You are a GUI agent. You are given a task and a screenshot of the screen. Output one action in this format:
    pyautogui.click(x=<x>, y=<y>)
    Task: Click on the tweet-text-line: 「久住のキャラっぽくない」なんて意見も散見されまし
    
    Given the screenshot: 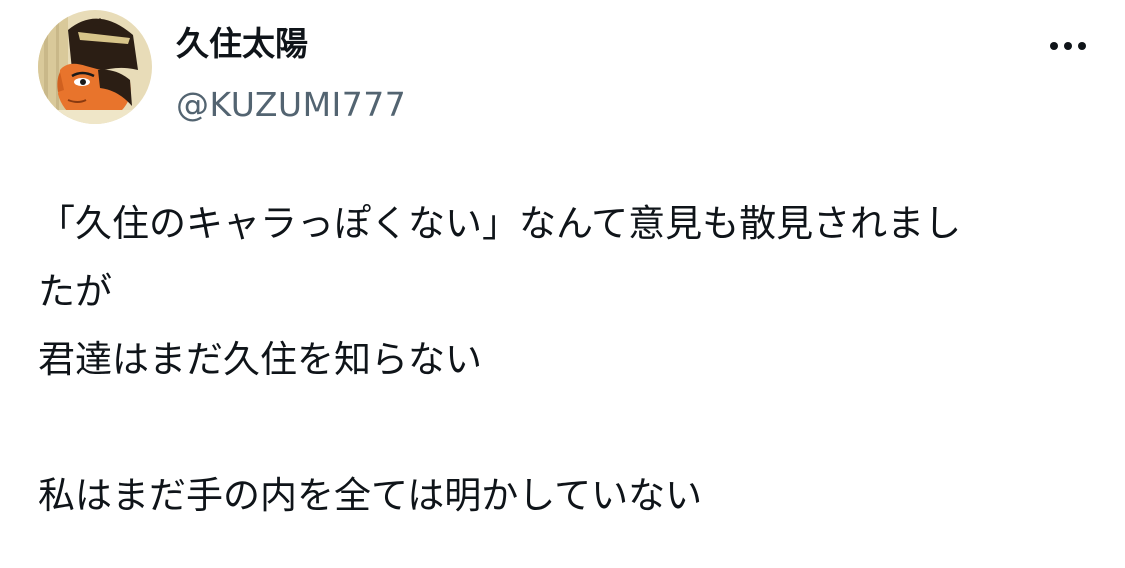 What is the action you would take?
    pyautogui.click(x=500, y=223)
    